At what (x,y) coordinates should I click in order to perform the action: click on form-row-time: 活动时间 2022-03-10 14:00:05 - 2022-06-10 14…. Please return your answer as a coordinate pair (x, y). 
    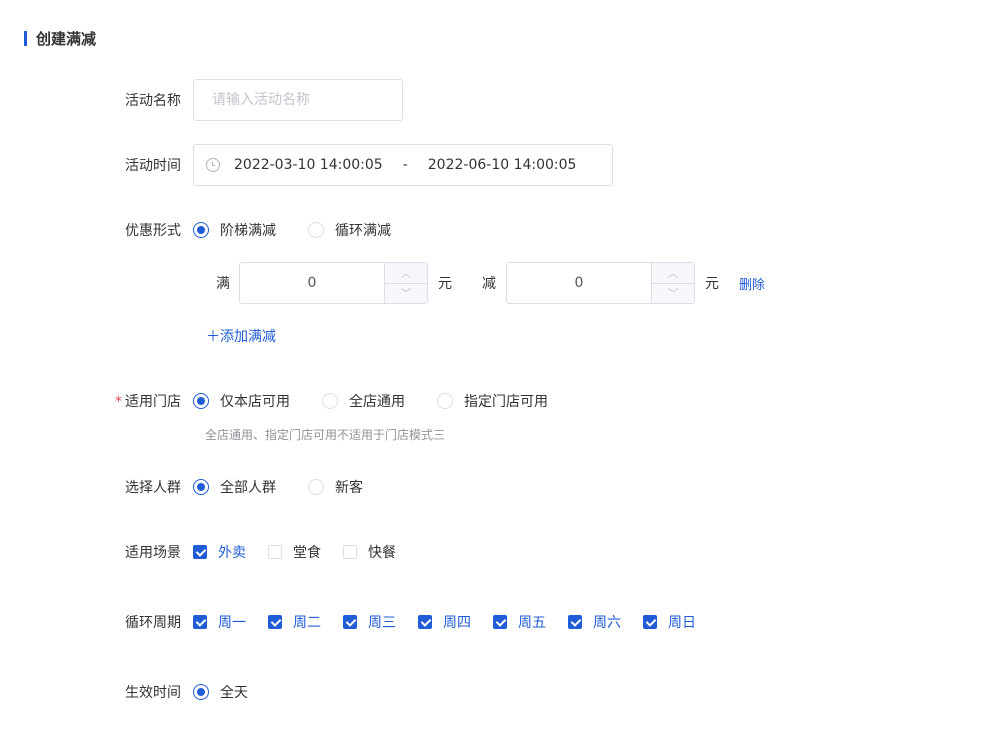
    Looking at the image, I should click on (502, 165).